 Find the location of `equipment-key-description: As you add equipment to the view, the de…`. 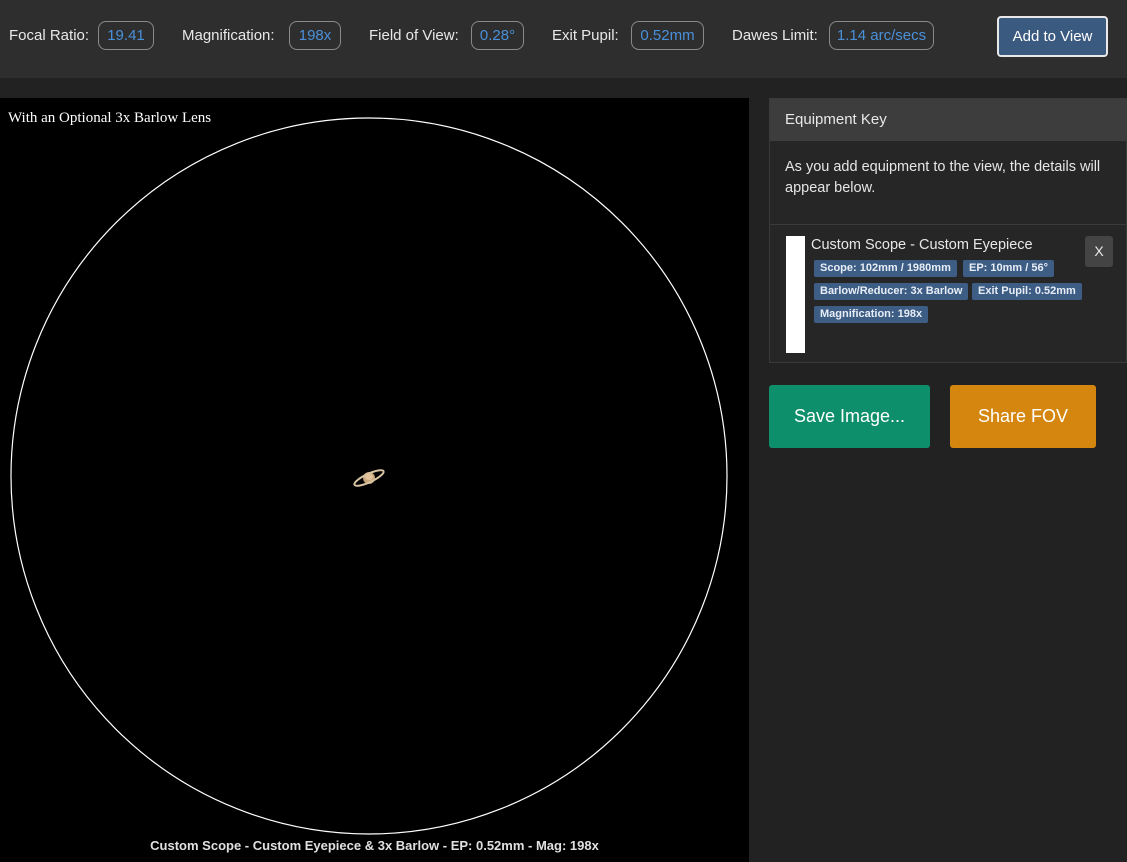

equipment-key-description: As you add equipment to the view, the de… is located at coordinates (943, 177).